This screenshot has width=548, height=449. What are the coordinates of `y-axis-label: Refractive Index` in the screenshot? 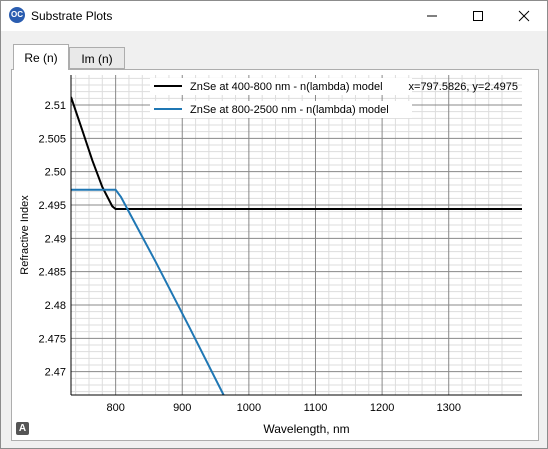 It's located at (25, 235).